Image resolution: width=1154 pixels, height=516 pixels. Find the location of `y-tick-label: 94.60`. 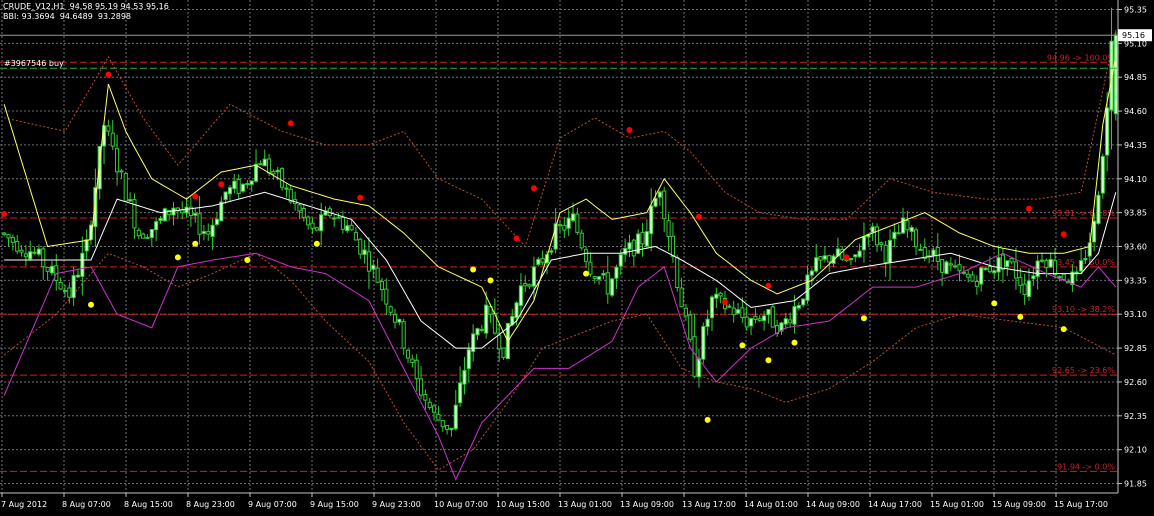

y-tick-label: 94.60 is located at coordinates (1135, 111).